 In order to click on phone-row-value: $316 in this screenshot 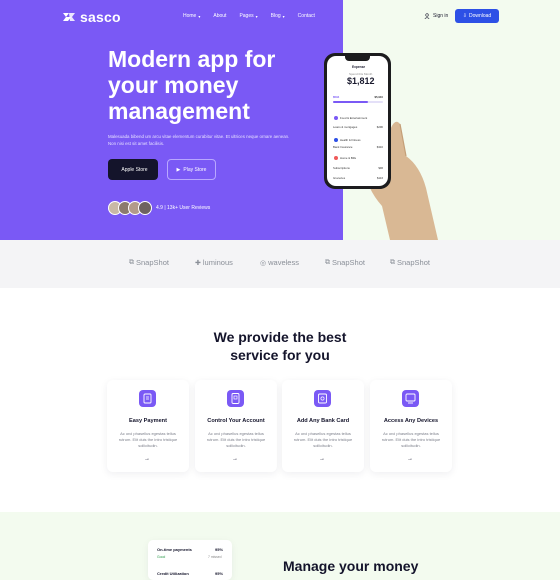, I will do `click(379, 147)`.